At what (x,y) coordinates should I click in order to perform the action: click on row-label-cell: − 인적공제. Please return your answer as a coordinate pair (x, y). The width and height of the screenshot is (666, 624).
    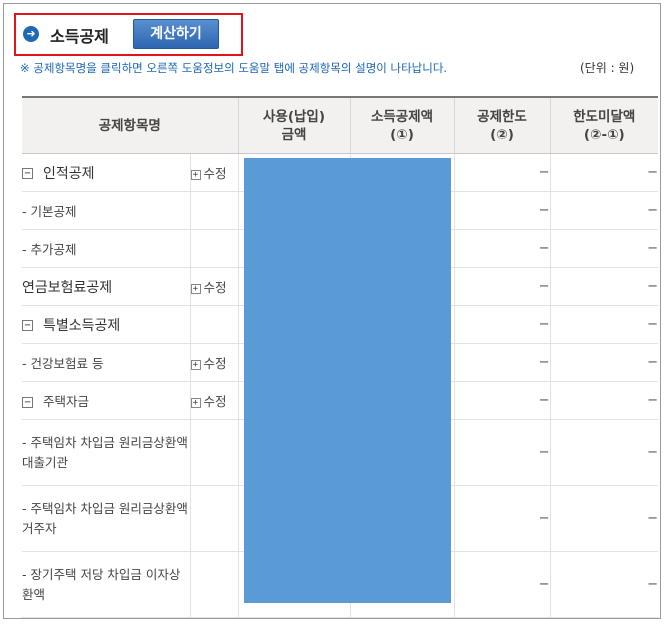
    Looking at the image, I should click on (106, 172).